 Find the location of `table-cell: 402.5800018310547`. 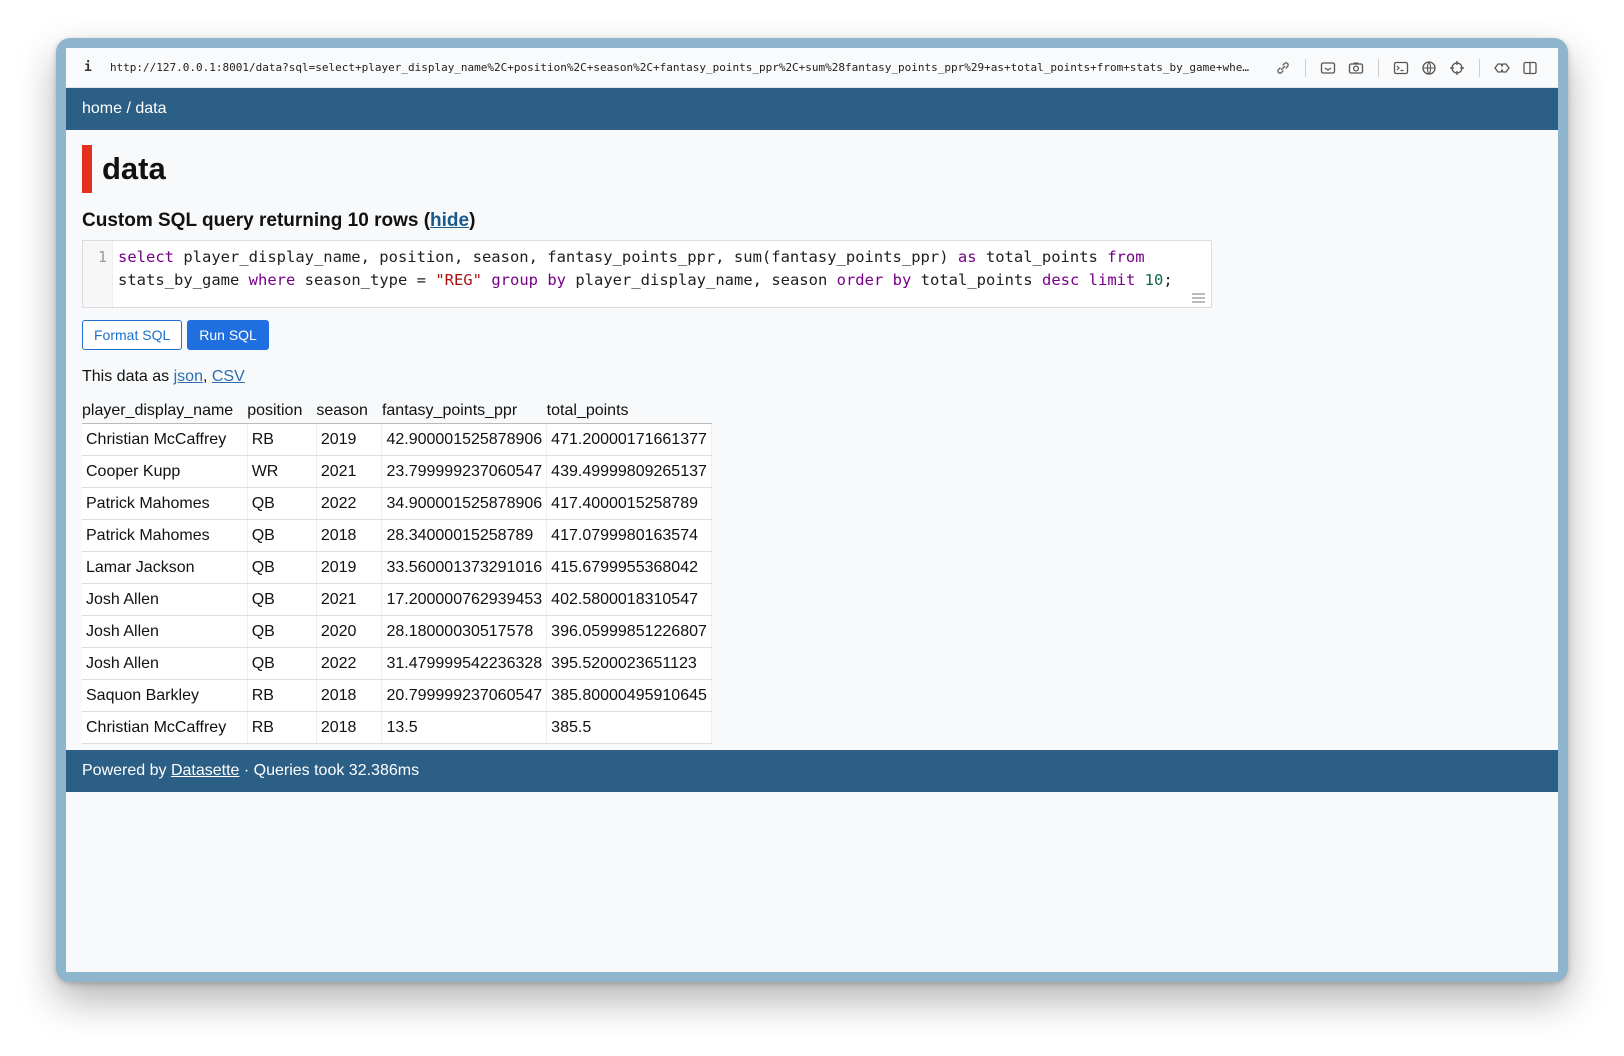

table-cell: 402.5800018310547 is located at coordinates (629, 599).